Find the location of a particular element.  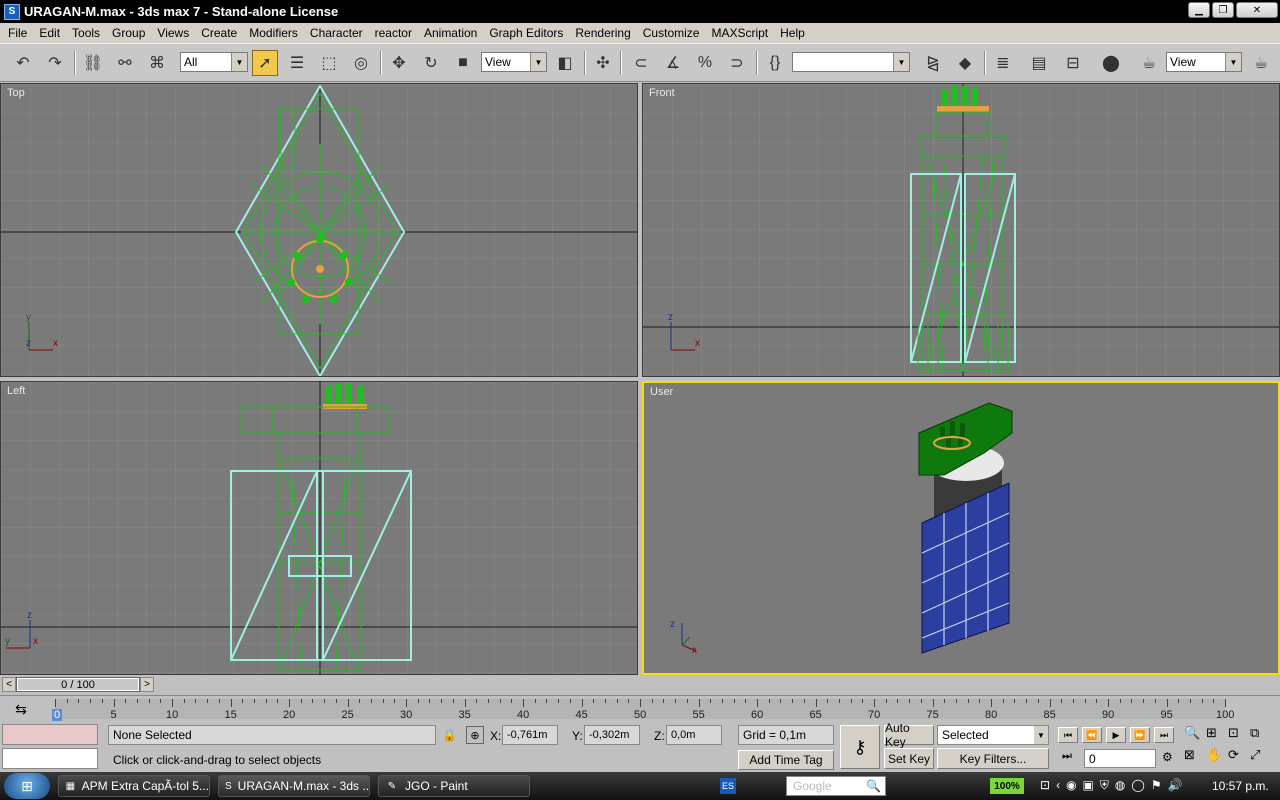

x-coordinate-field: -0,761m is located at coordinates (530, 735).